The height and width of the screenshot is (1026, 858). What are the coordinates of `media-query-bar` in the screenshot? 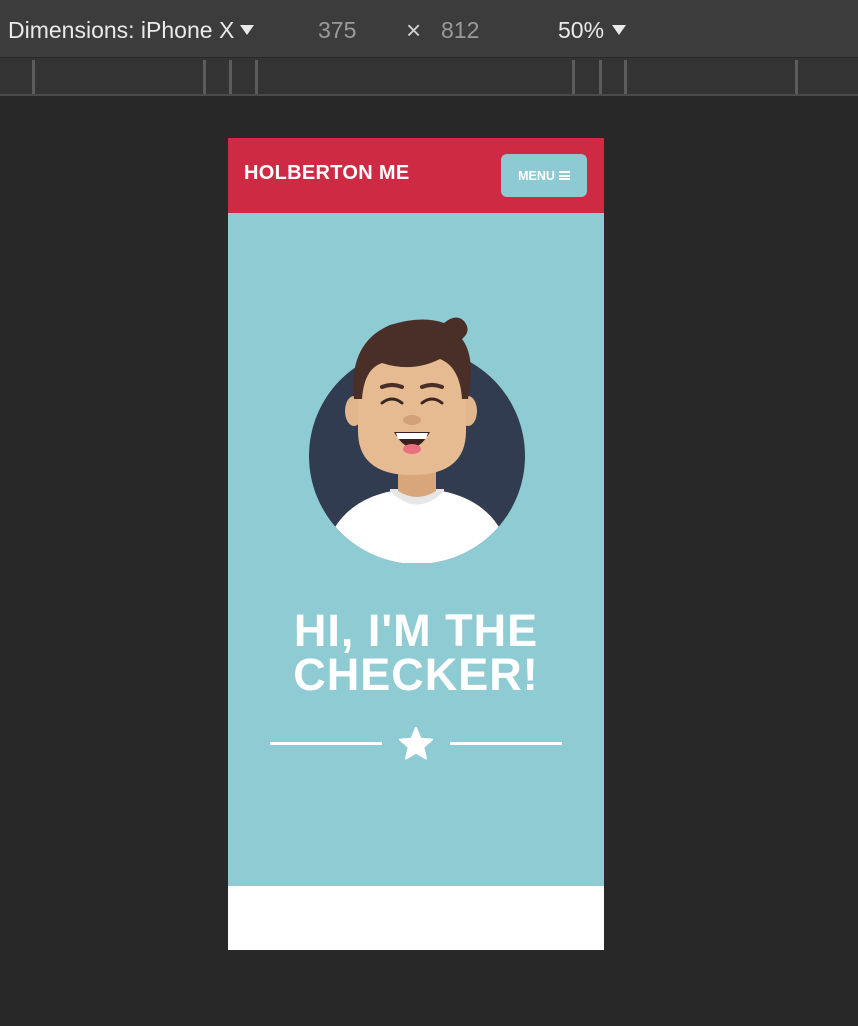 It's located at (429, 77).